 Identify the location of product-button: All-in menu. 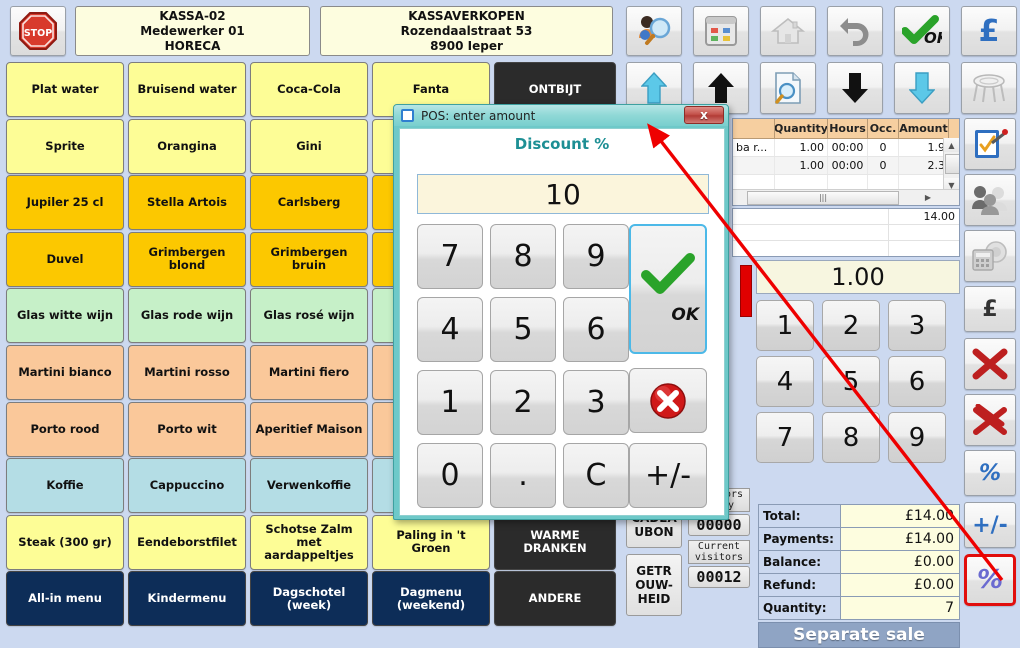
(65, 599).